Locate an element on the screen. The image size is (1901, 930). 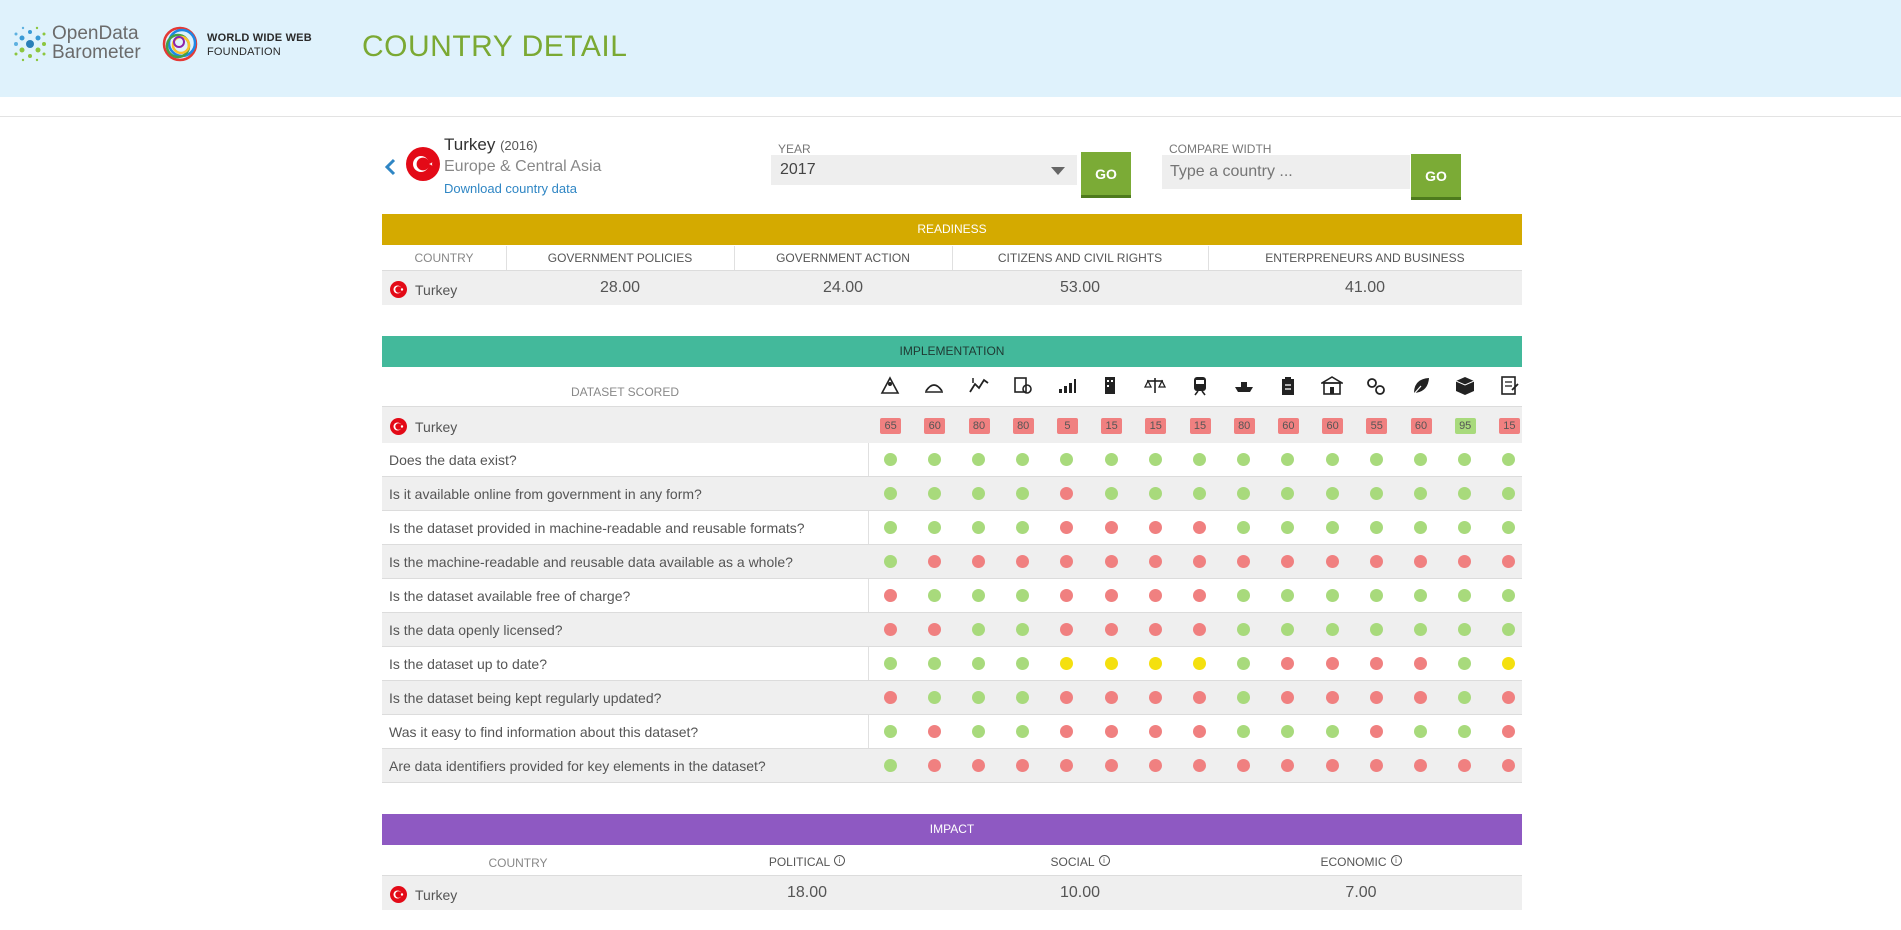
document-icon is located at coordinates (1509, 386).